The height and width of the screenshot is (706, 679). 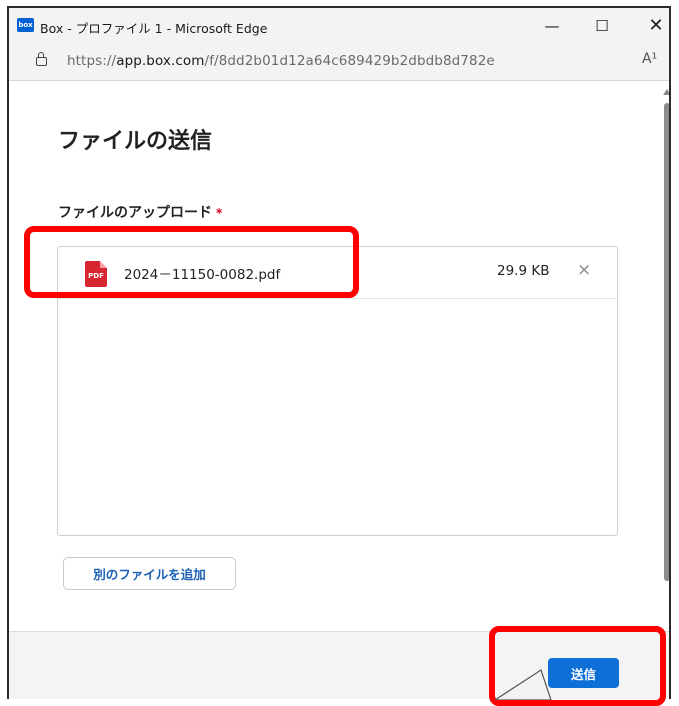 What do you see at coordinates (25, 25) in the screenshot?
I see `box-logo-icon: box` at bounding box center [25, 25].